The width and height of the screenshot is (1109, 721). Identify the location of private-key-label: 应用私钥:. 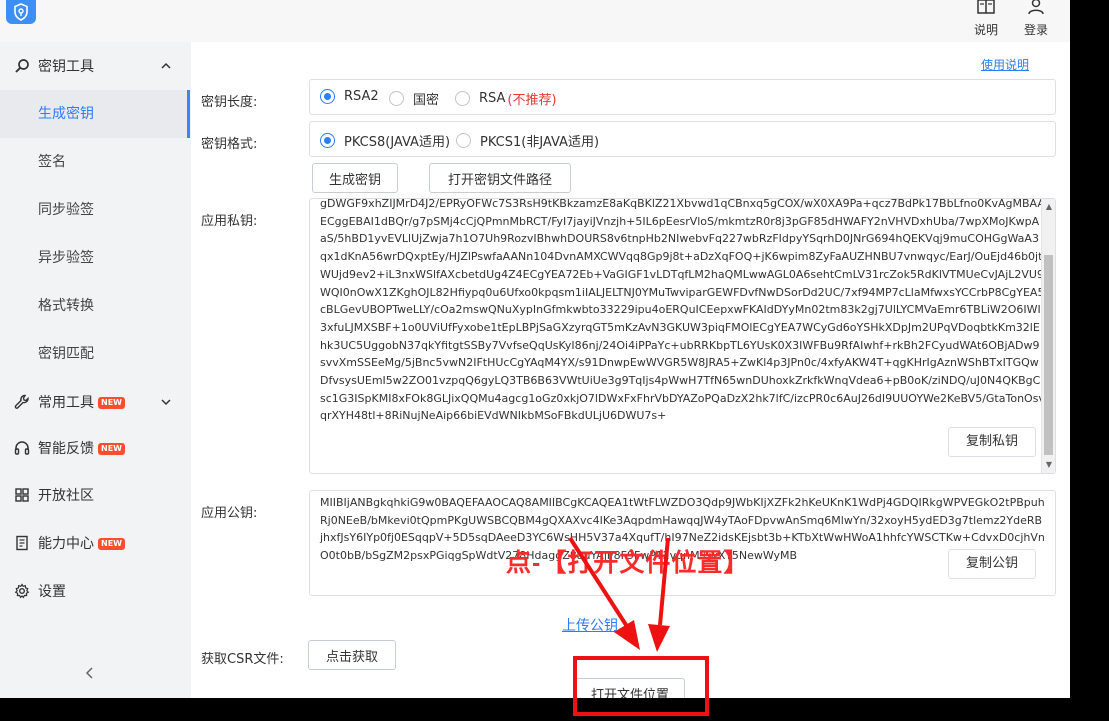
(229, 221).